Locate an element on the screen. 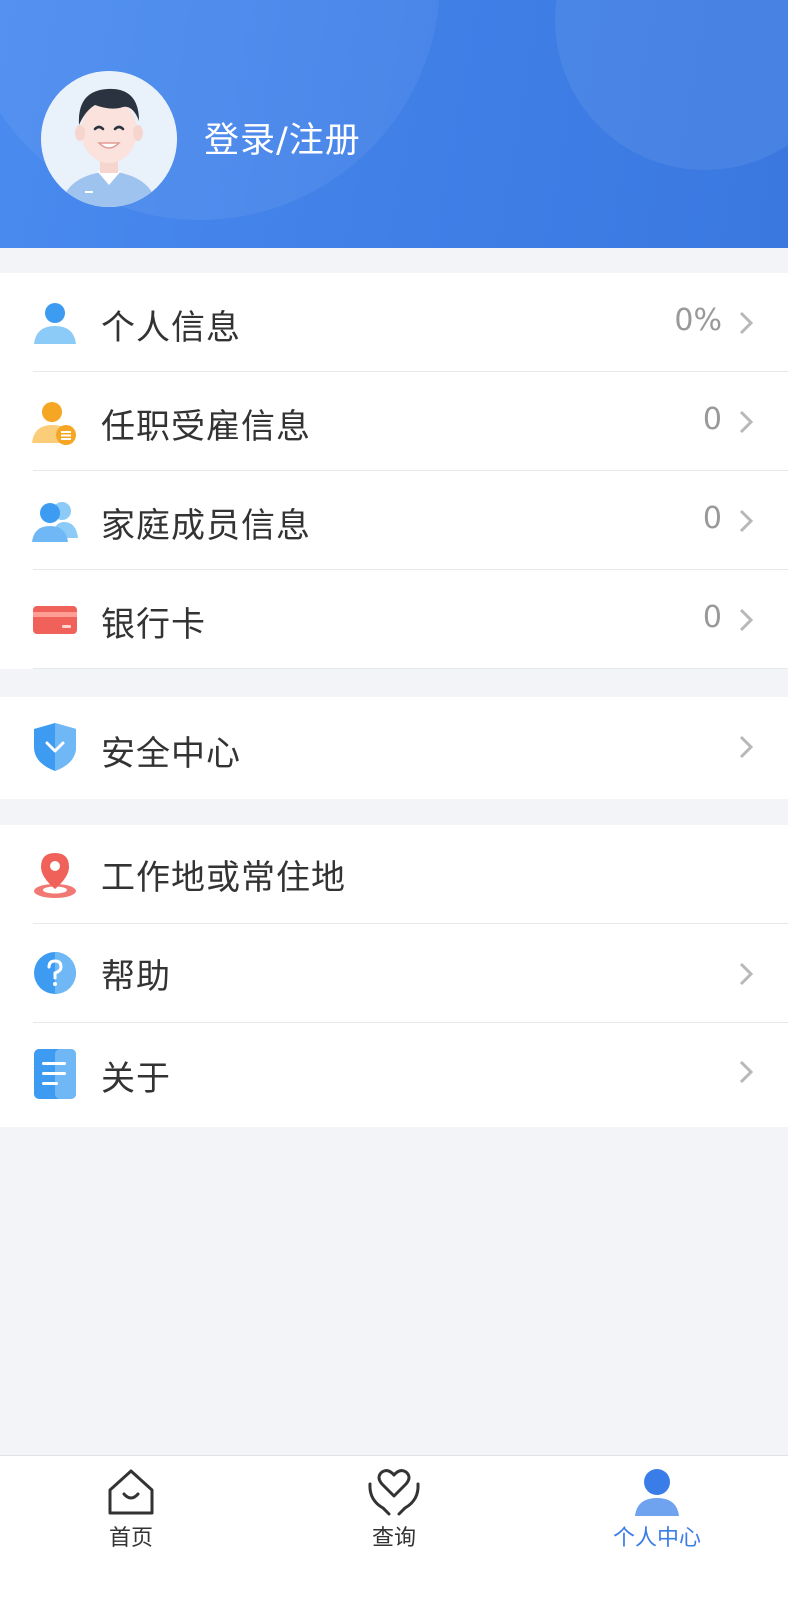 Image resolution: width=804 pixels, height=1600 pixels. tab-query: 查询 is located at coordinates (394, 1509).